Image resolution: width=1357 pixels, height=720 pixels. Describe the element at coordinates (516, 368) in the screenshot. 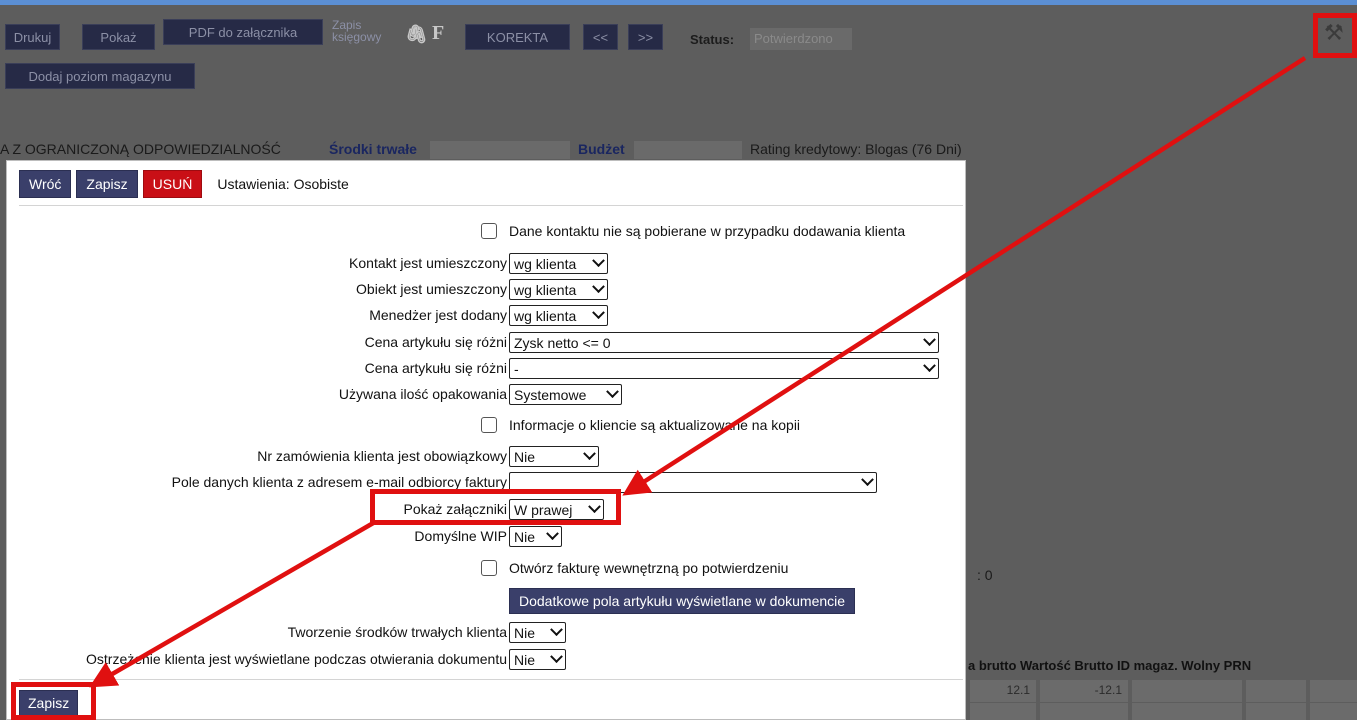

I see `price-diff-value-2: -` at that location.